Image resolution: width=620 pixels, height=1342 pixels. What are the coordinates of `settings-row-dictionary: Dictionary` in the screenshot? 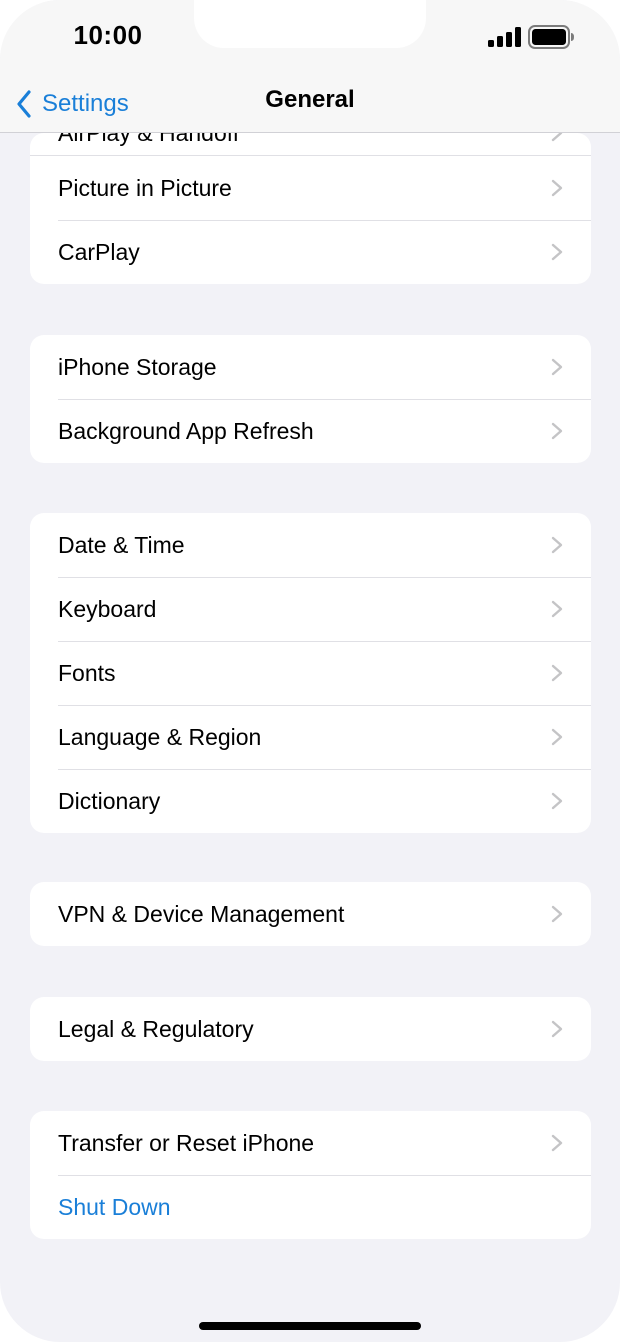 It's located at (310, 801).